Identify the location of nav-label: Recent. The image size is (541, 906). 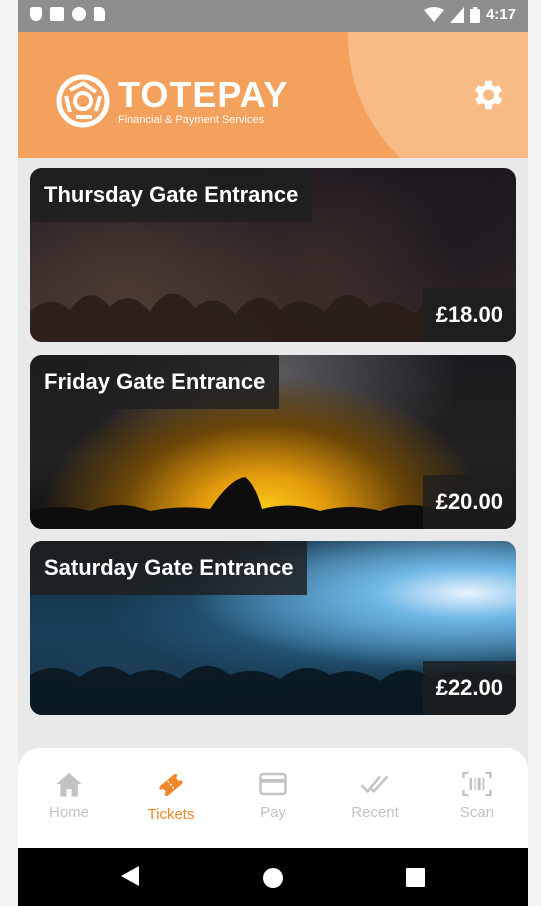
(375, 812).